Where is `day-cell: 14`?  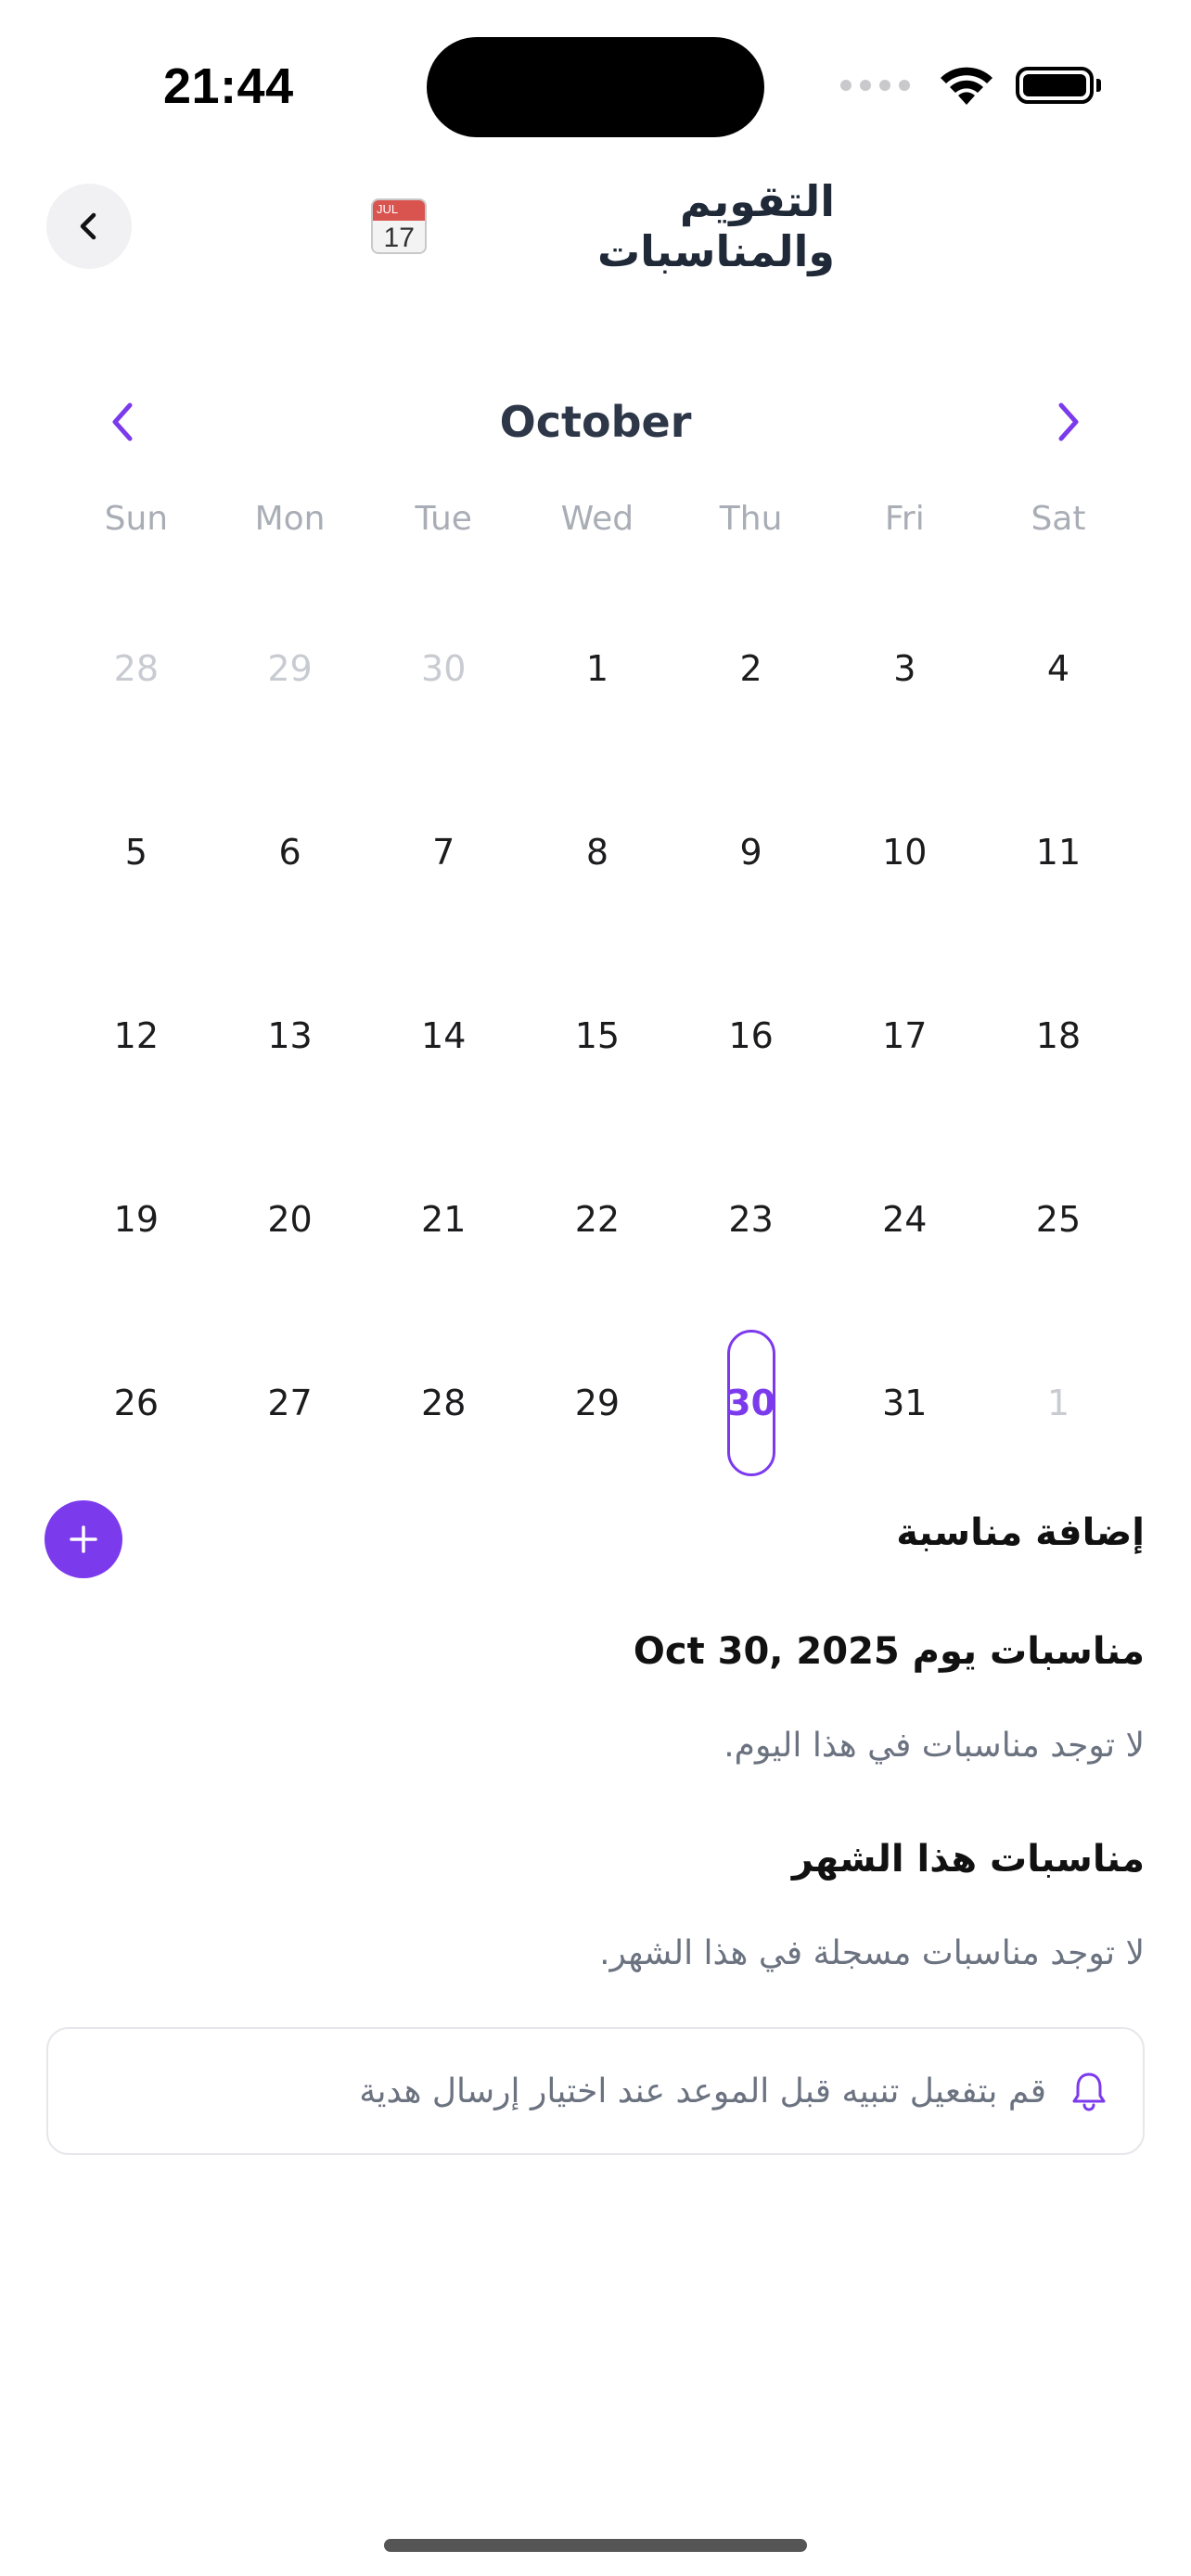
day-cell: 14 is located at coordinates (443, 1036).